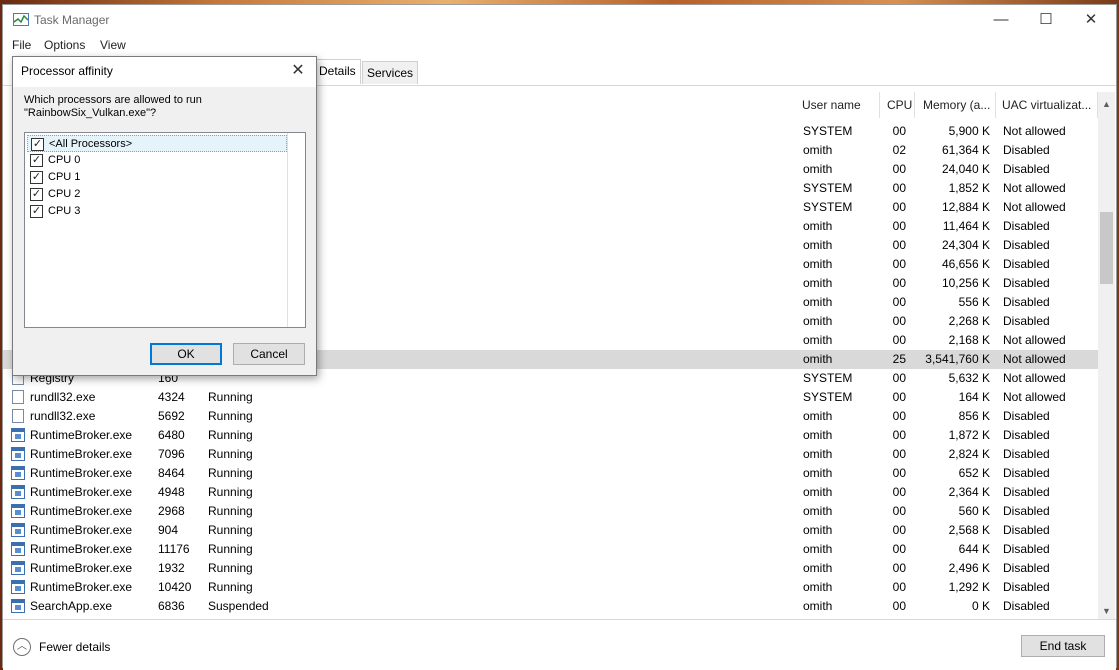  What do you see at coordinates (64, 211) in the screenshot?
I see `processor-label: CPU 3` at bounding box center [64, 211].